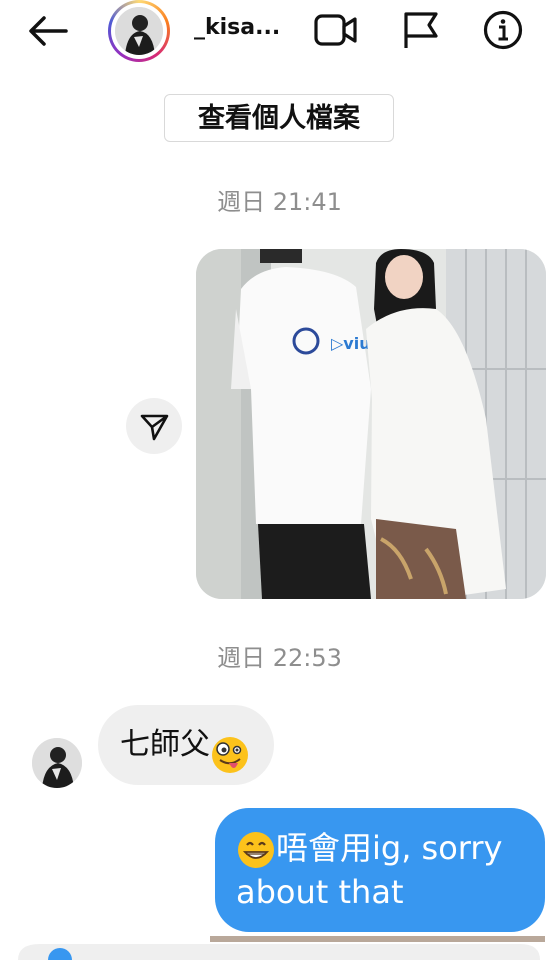 This screenshot has width=559, height=964. Describe the element at coordinates (279, 118) in the screenshot. I see `view-profile-button: 查看個人檔案` at that location.